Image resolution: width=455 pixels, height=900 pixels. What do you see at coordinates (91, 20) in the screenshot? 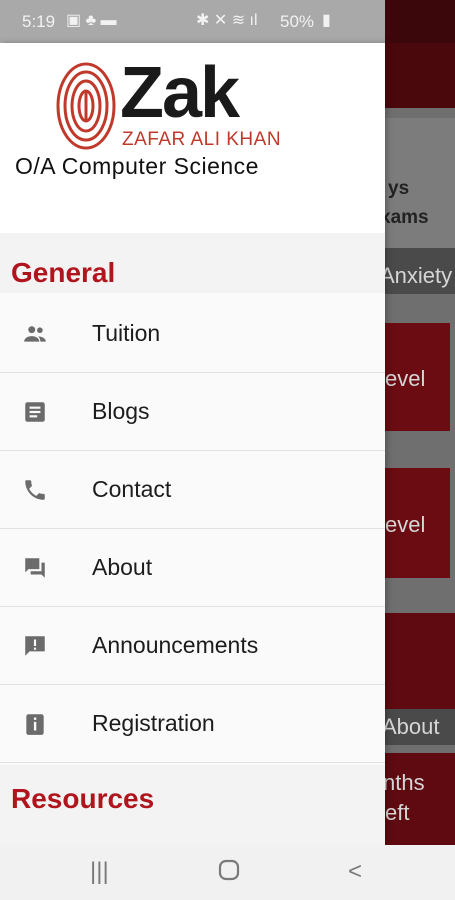
I see `notification-icons: ▣ ♣ ▬` at bounding box center [91, 20].